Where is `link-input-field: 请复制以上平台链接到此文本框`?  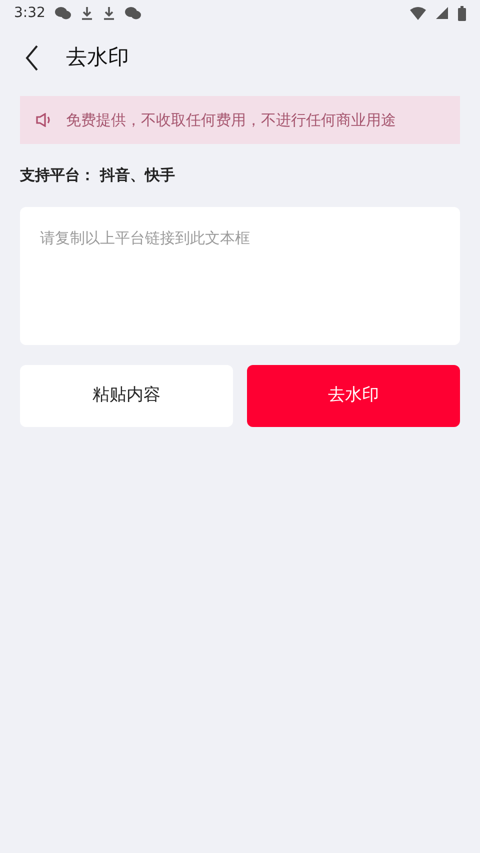
link-input-field: 请复制以上平台链接到此文本框 is located at coordinates (240, 275).